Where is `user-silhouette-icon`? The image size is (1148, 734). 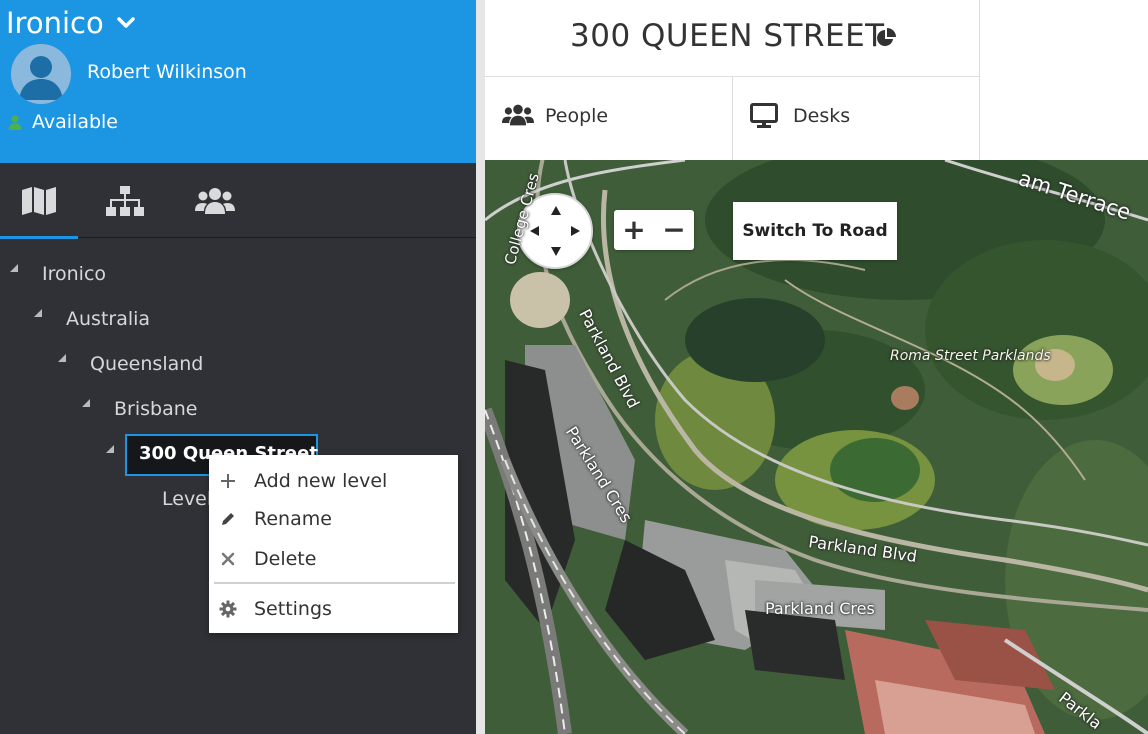 user-silhouette-icon is located at coordinates (41, 74).